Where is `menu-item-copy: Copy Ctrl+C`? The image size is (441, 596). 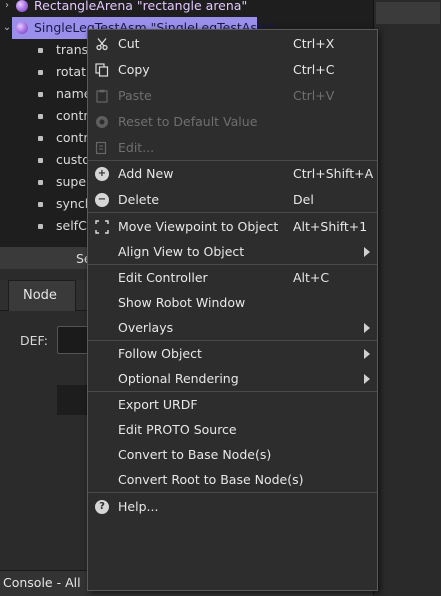 menu-item-copy: Copy Ctrl+C is located at coordinates (232, 70).